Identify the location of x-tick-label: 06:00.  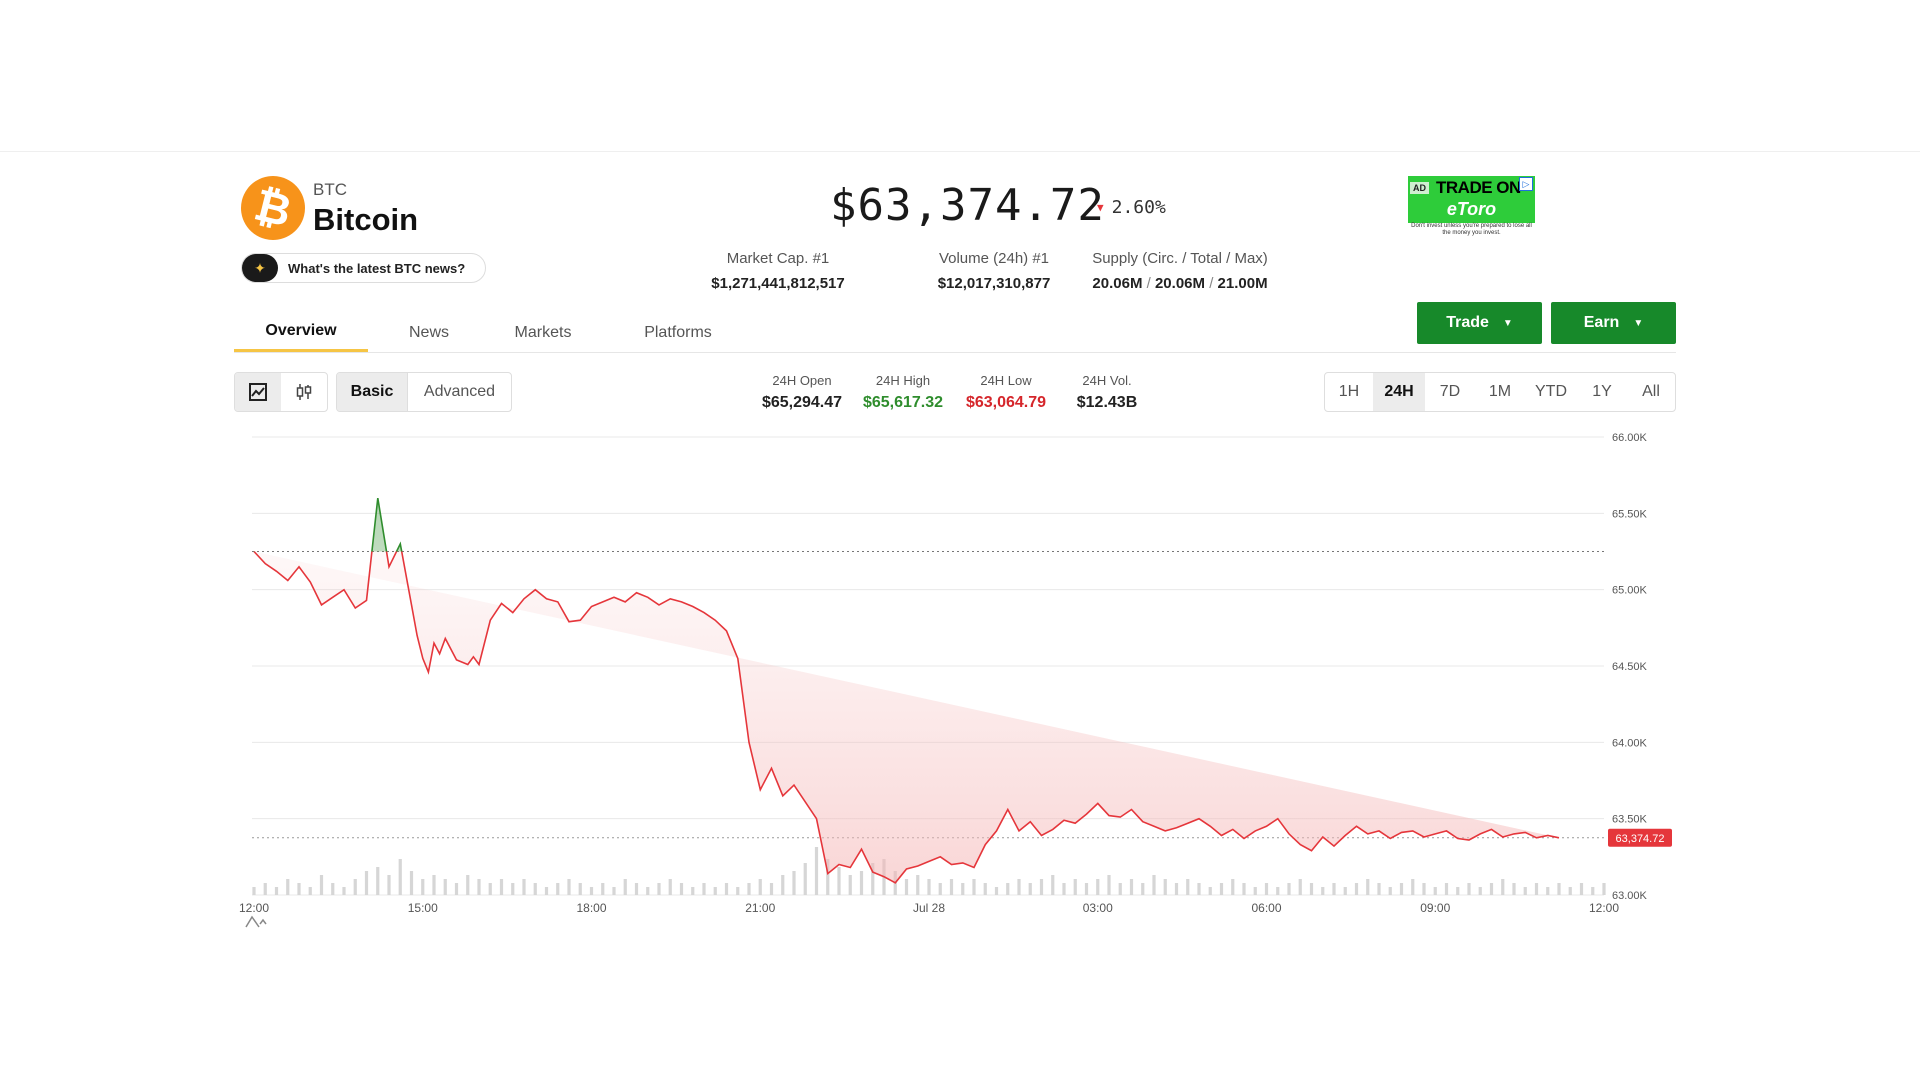
(1266, 908).